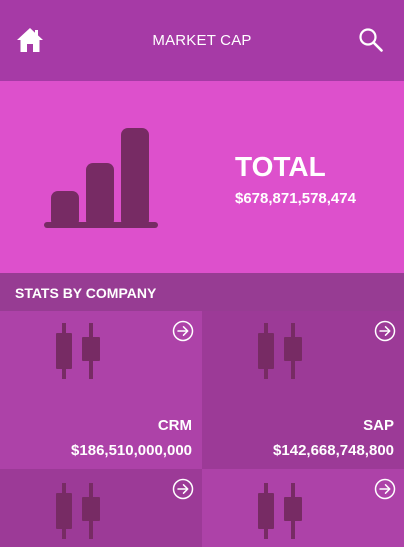 The image size is (404, 547). What do you see at coordinates (333, 450) in the screenshot?
I see `company-market-cap: $142,668,748,800` at bounding box center [333, 450].